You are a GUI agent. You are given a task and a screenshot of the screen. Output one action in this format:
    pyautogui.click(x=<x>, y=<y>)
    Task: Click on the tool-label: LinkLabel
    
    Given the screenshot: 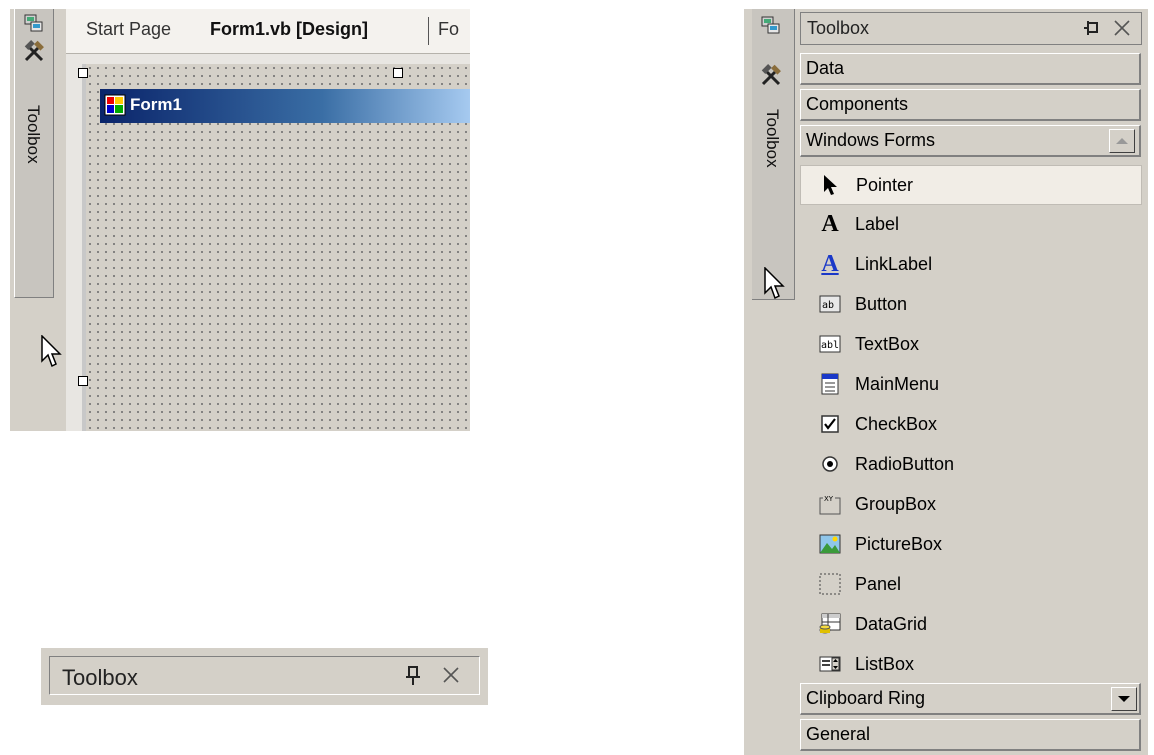 What is the action you would take?
    pyautogui.click(x=894, y=264)
    